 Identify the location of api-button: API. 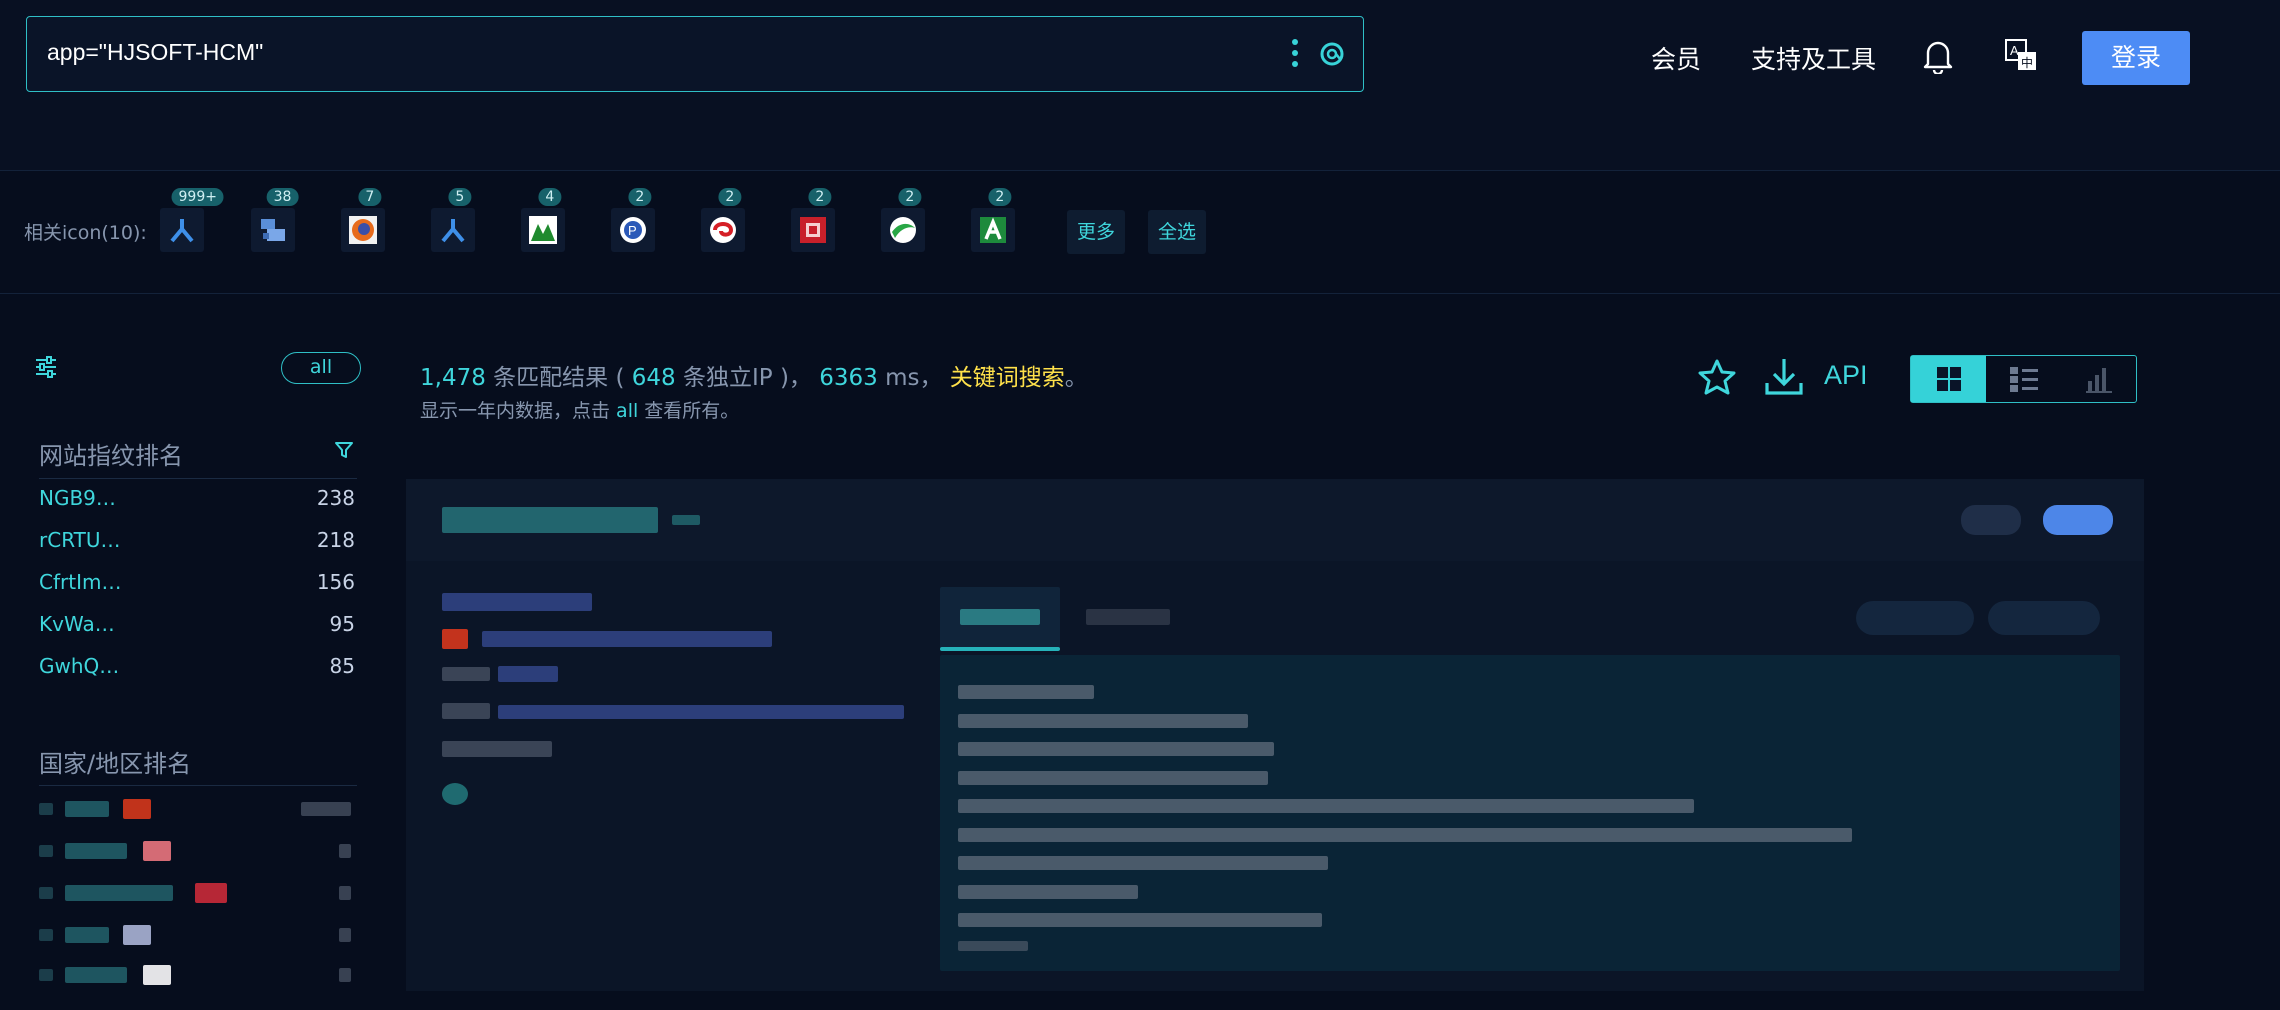
(1846, 375).